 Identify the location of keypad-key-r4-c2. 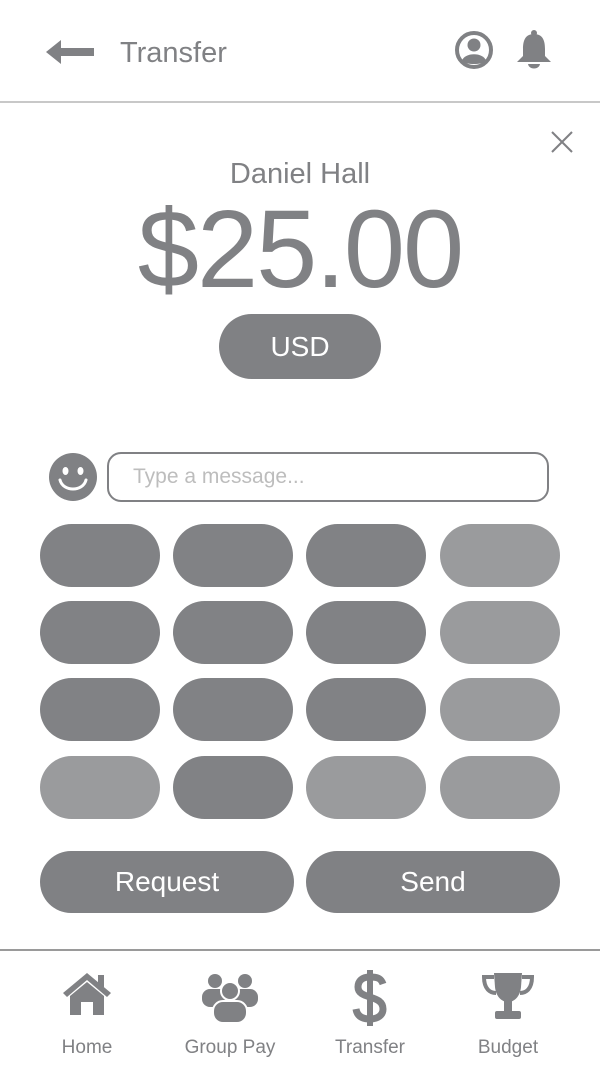
(233, 787).